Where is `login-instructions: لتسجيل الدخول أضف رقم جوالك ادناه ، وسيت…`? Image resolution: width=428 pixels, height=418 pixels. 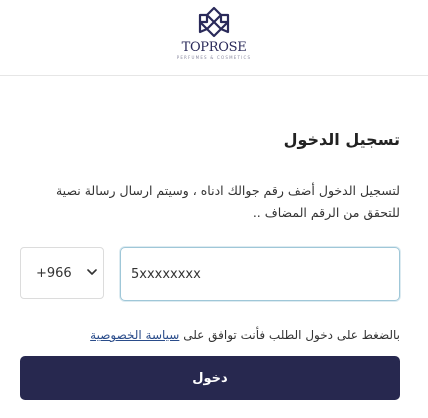 login-instructions: لتسجيل الدخول أضف رقم جوالك ادناه ، وسيت… is located at coordinates (227, 201).